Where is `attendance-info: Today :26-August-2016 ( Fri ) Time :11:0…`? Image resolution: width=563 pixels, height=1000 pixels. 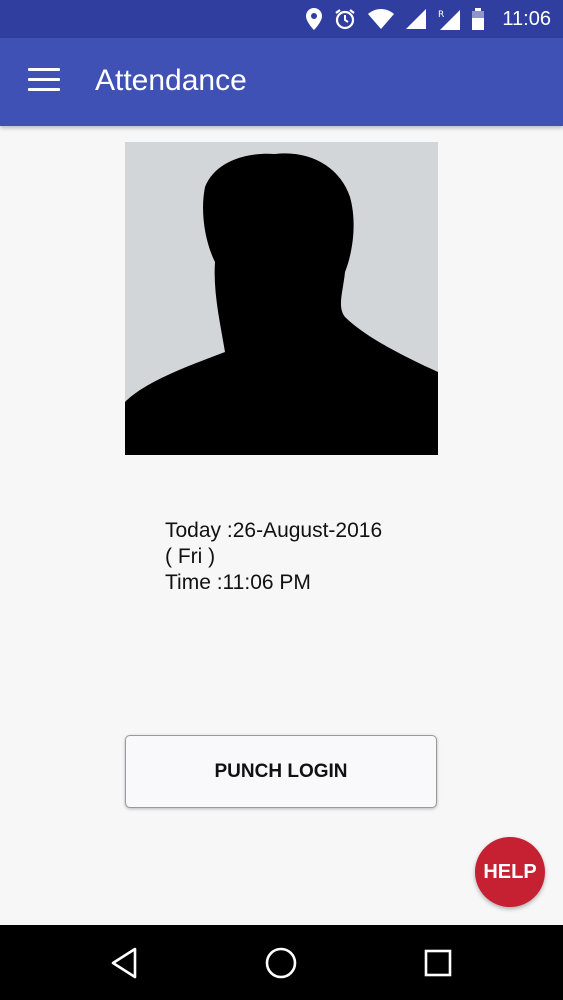 attendance-info: Today :26-August-2016 ( Fri ) Time :11:0… is located at coordinates (325, 557).